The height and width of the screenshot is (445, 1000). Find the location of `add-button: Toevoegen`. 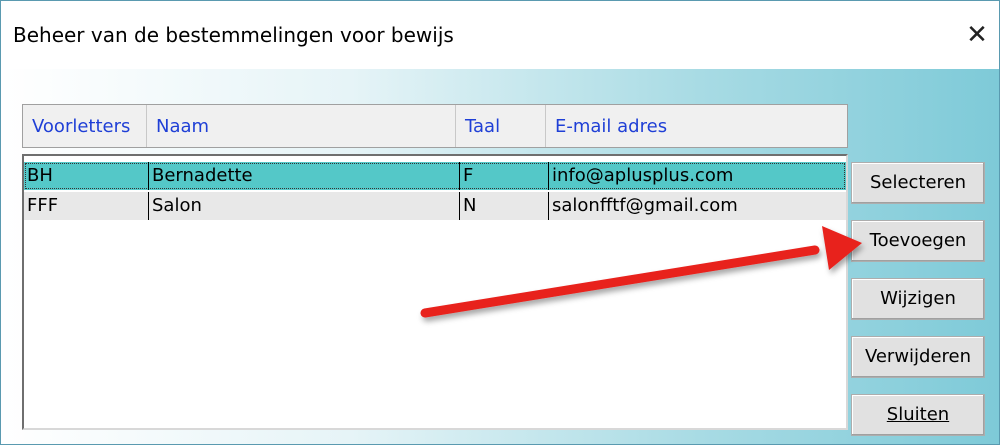

add-button: Toevoegen is located at coordinates (918, 241).